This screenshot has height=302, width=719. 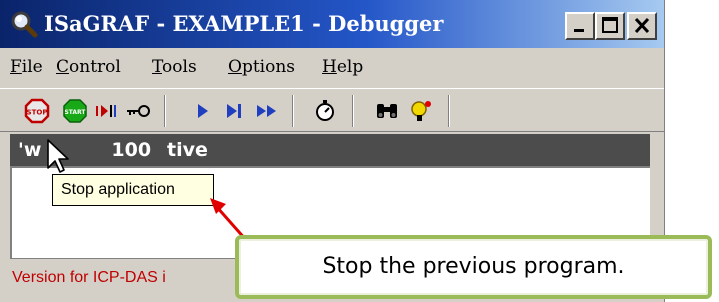 I want to click on binoculars-icon, so click(x=387, y=111).